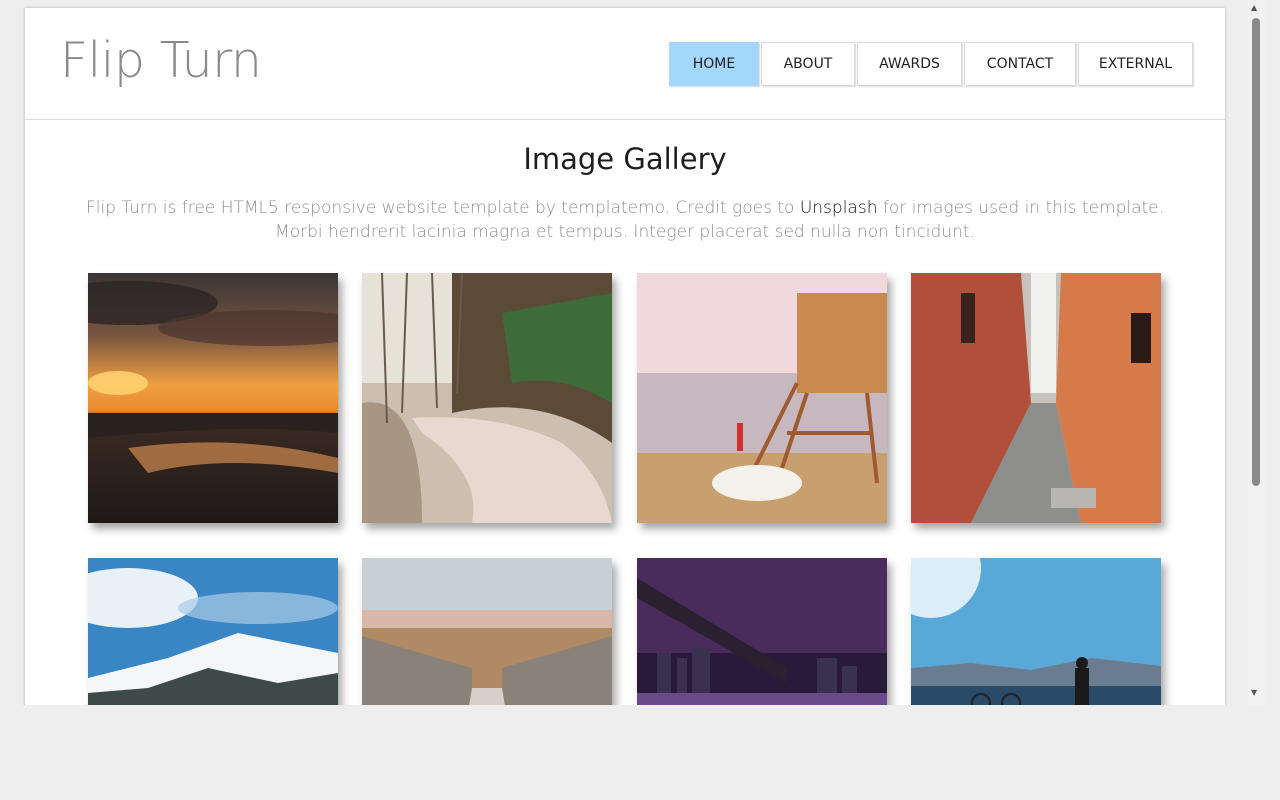  Describe the element at coordinates (161, 60) in the screenshot. I see `site-title: Flip Turn` at that location.